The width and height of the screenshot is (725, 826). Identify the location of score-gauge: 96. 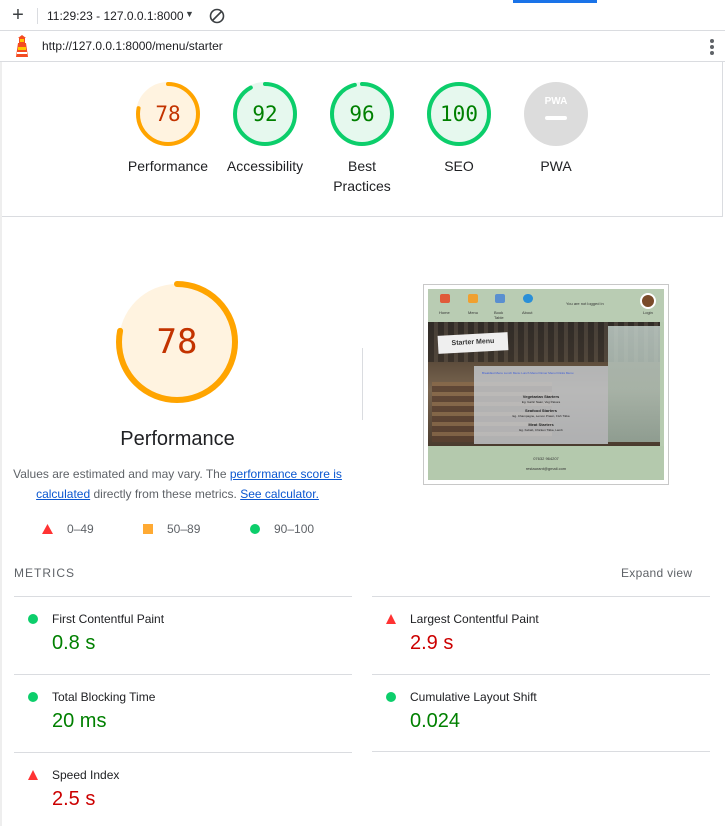
(362, 114).